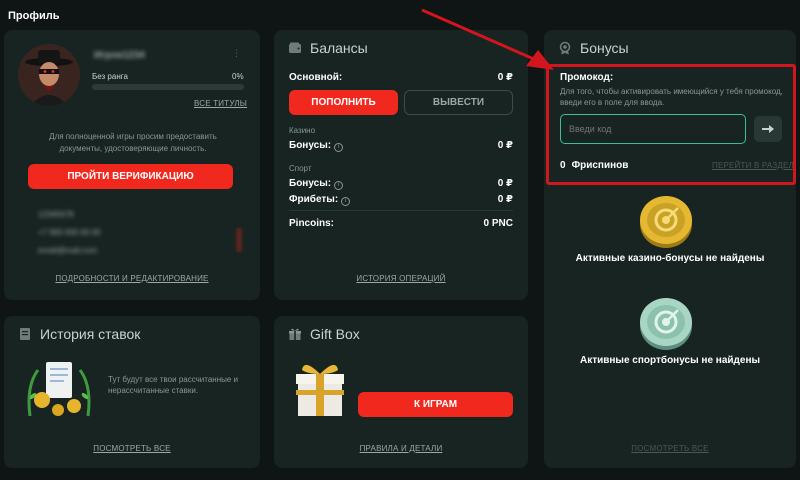 This screenshot has width=800, height=480. I want to click on user-phone: +7 900 000 00 00, so click(69, 232).